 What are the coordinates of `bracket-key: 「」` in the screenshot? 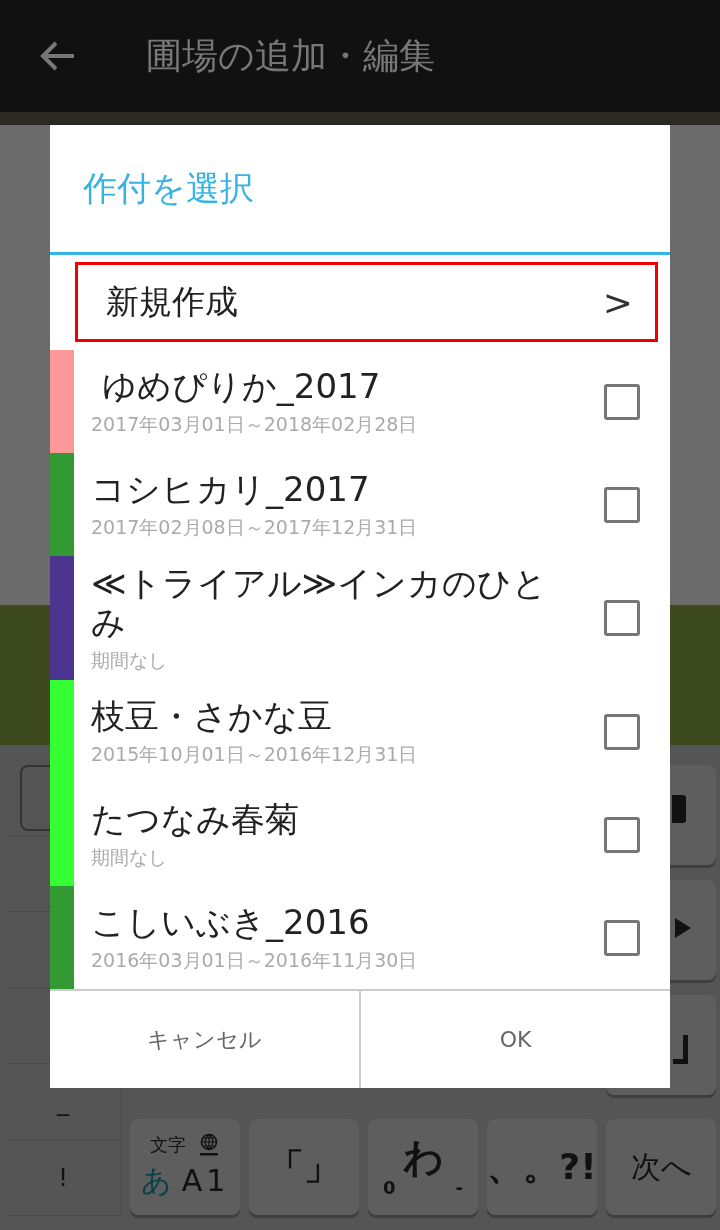 It's located at (304, 1167).